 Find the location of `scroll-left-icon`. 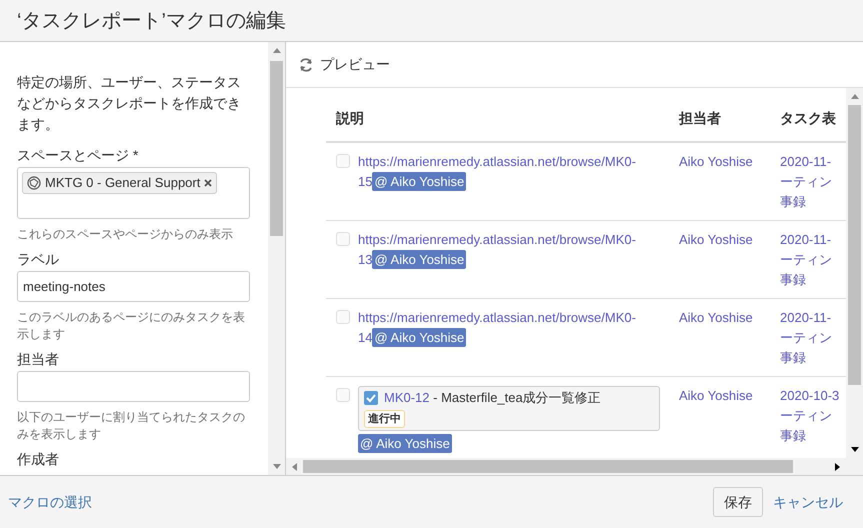

scroll-left-icon is located at coordinates (294, 466).